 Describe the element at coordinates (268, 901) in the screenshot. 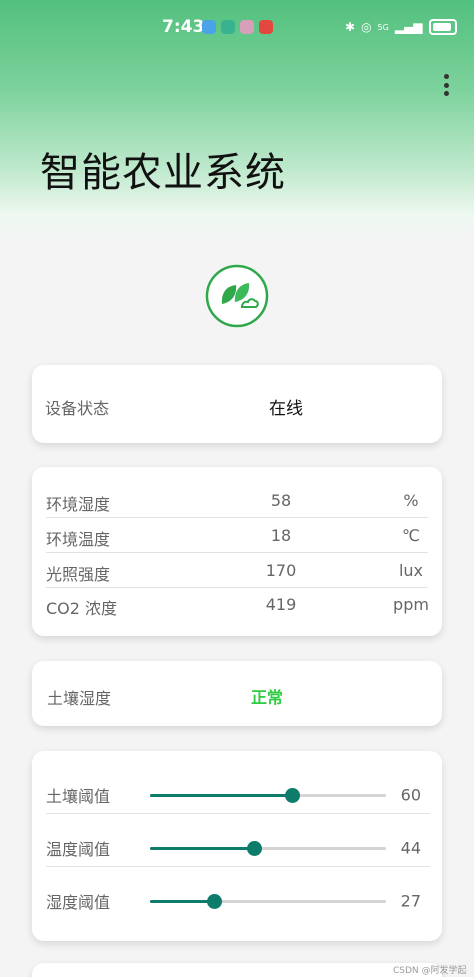

I see `threshold-slider-humidity` at that location.